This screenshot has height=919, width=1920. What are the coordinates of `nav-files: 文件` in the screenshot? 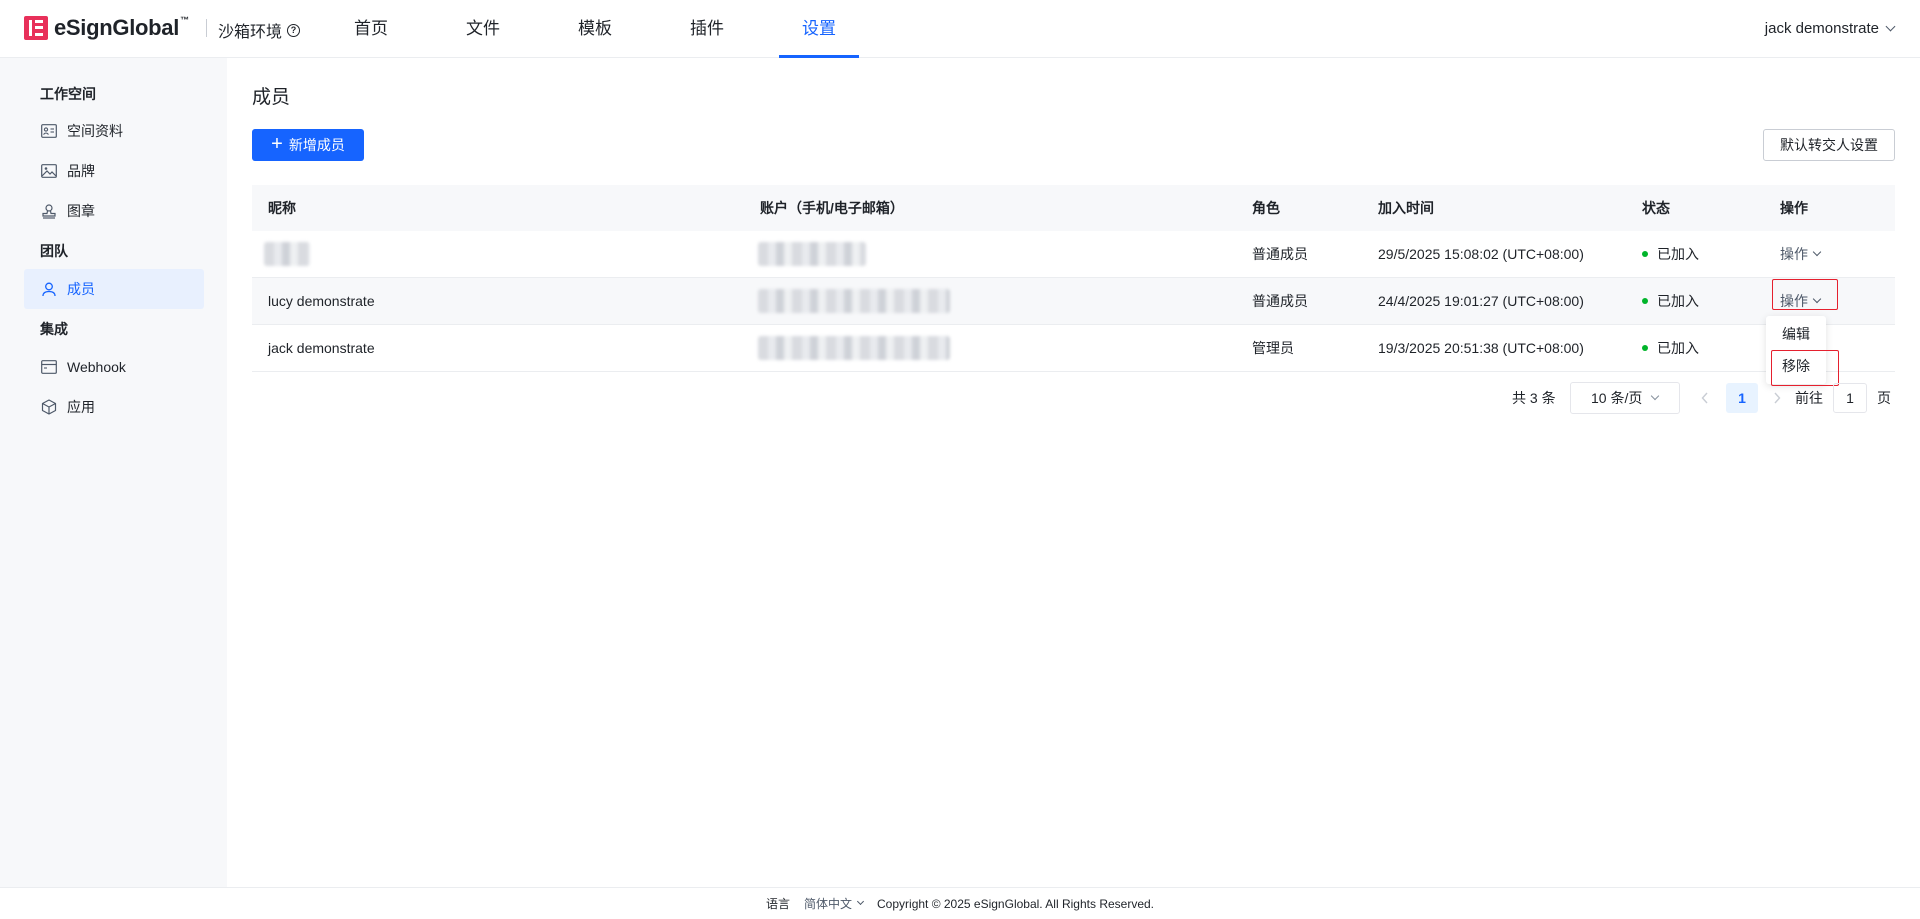 It's located at (483, 29).